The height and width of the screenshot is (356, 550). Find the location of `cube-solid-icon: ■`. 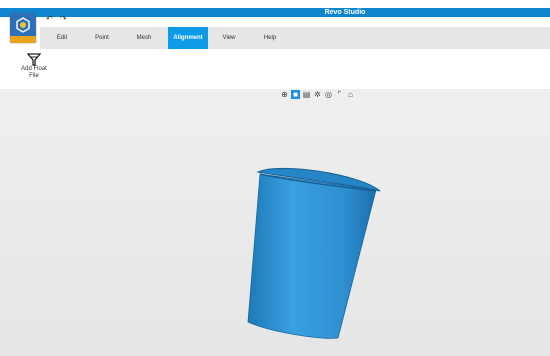

cube-solid-icon: ■ is located at coordinates (295, 94).